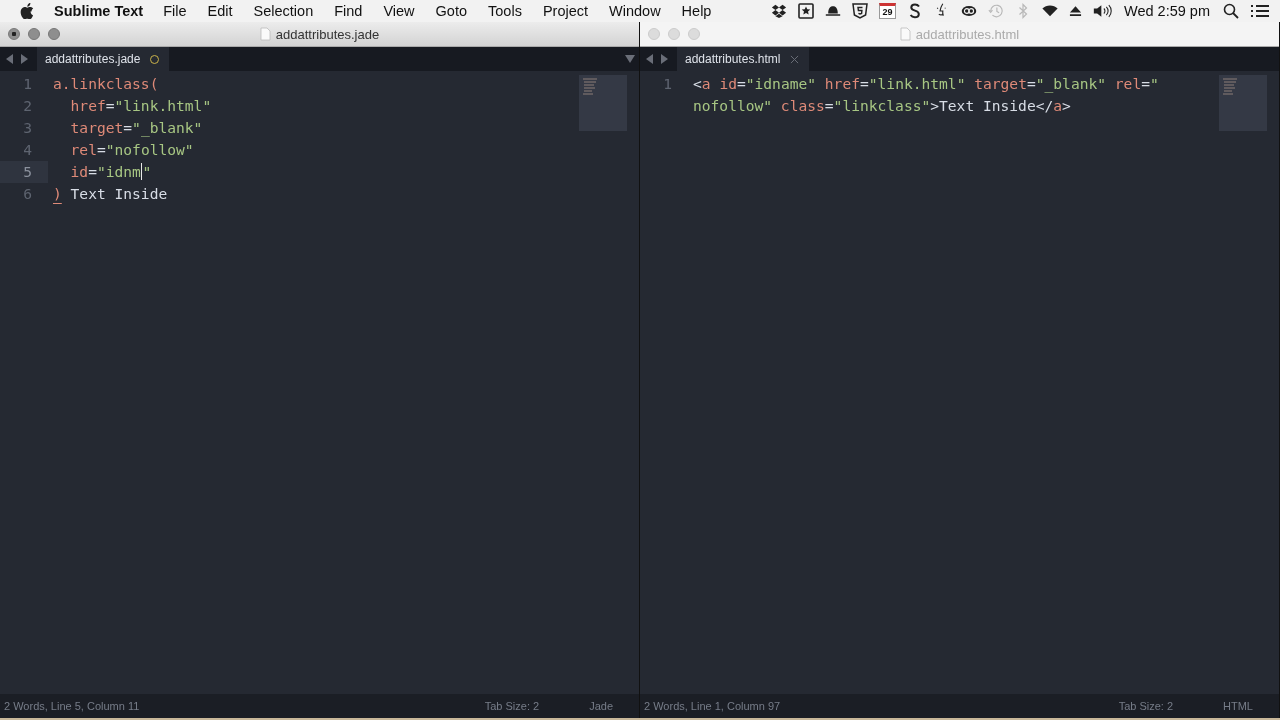  Describe the element at coordinates (1167, 11) in the screenshot. I see `menubar-clock: Wed 2:59 pm` at that location.